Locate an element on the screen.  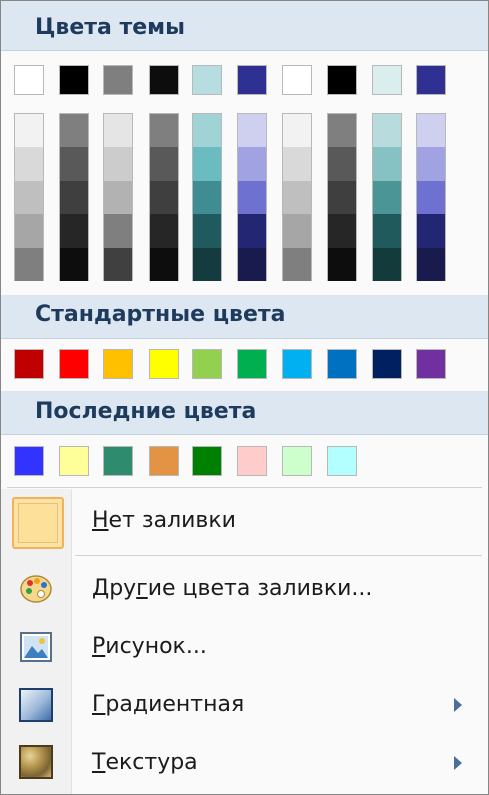
texture-accel: Т is located at coordinates (99, 762).